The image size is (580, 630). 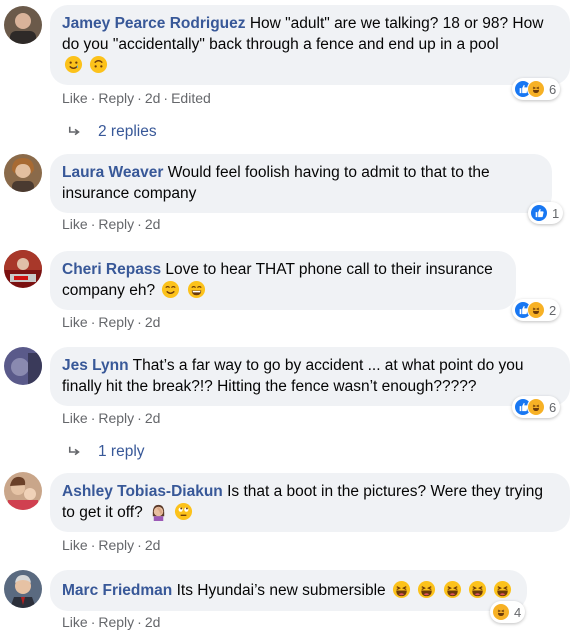 I want to click on facepalm-icon, so click(x=158, y=511).